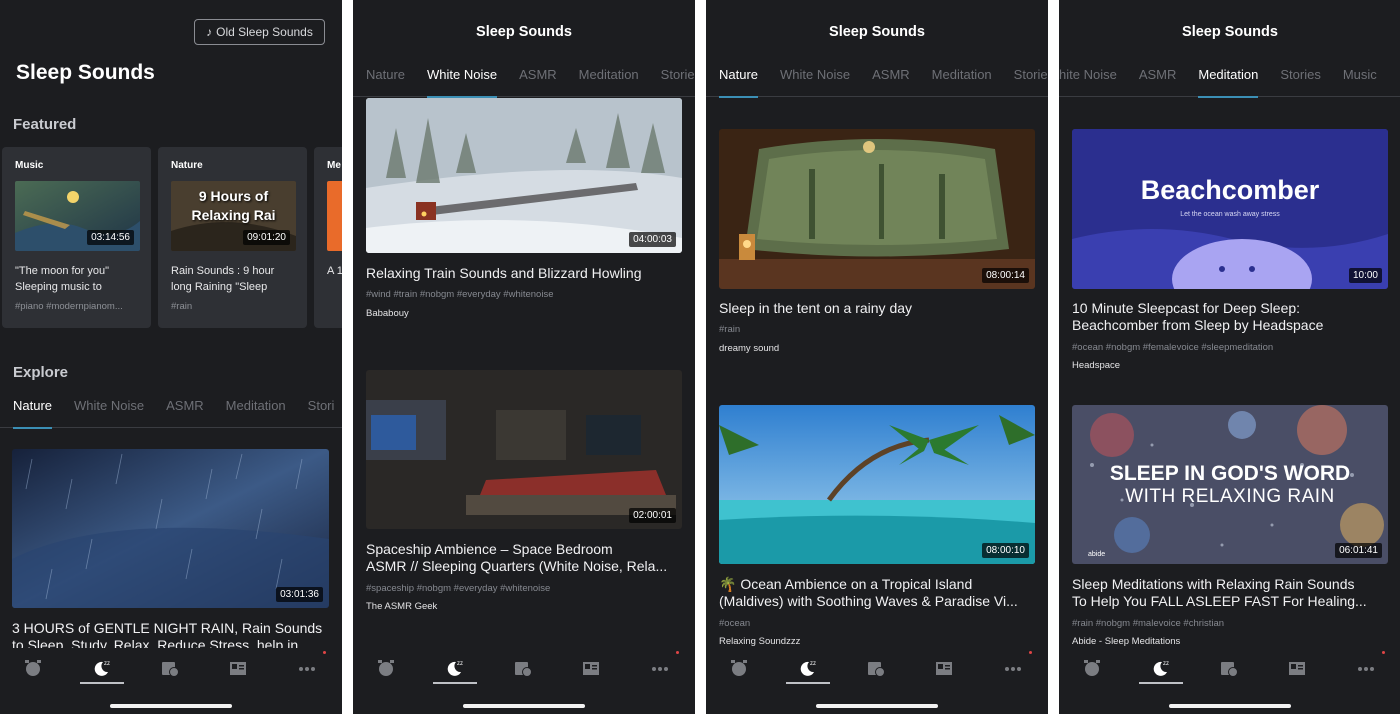  I want to click on thumbnail-line-1: SLEEP IN GOD'S WORD, so click(1230, 473).